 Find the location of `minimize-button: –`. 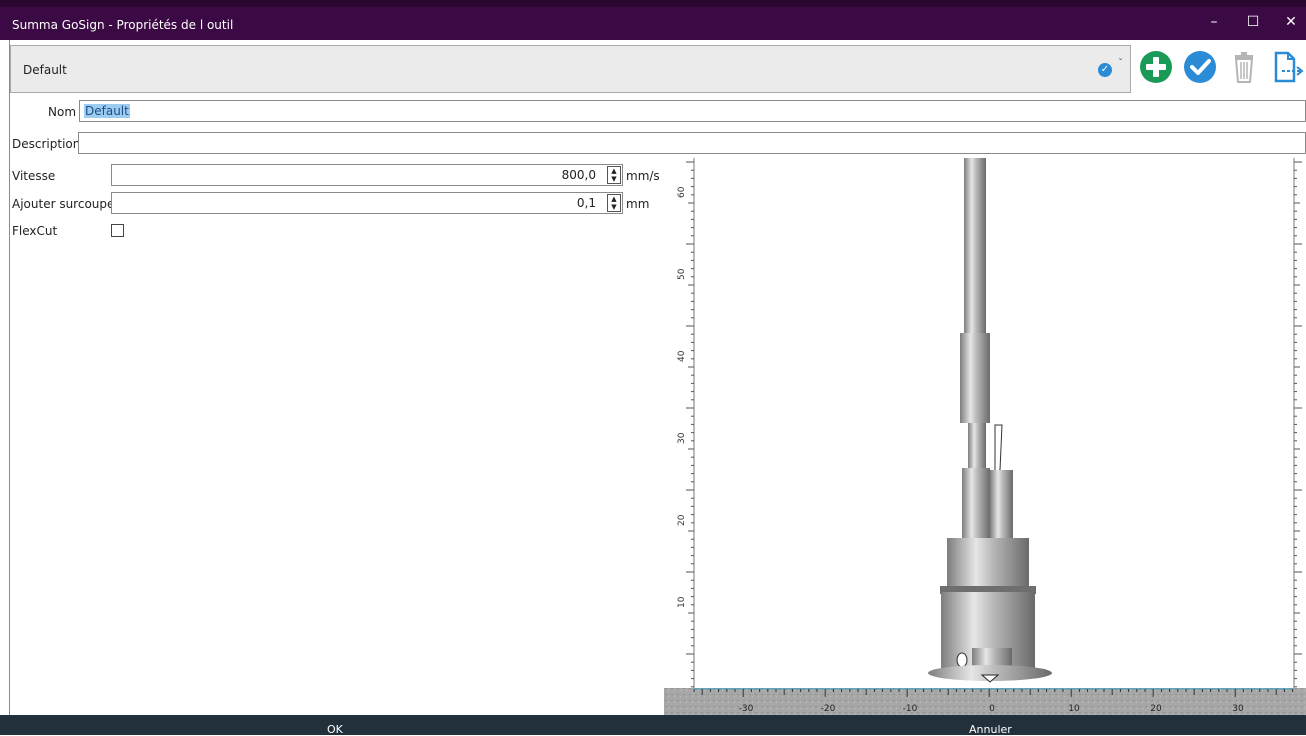

minimize-button: – is located at coordinates (1214, 22).